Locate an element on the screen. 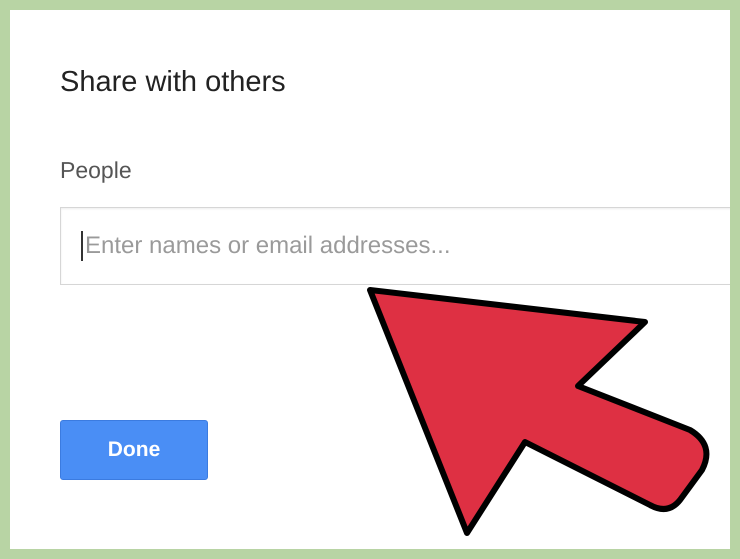 The height and width of the screenshot is (559, 740). people-label: People is located at coordinates (96, 170).